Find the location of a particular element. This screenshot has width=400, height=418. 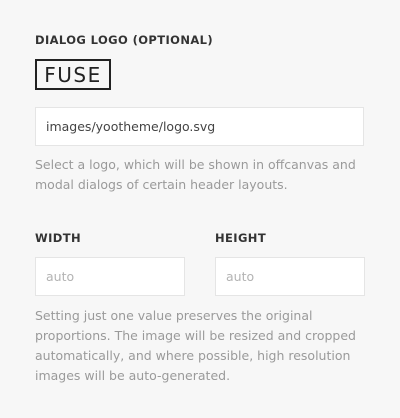

height-label: HEIGHT is located at coordinates (241, 238).